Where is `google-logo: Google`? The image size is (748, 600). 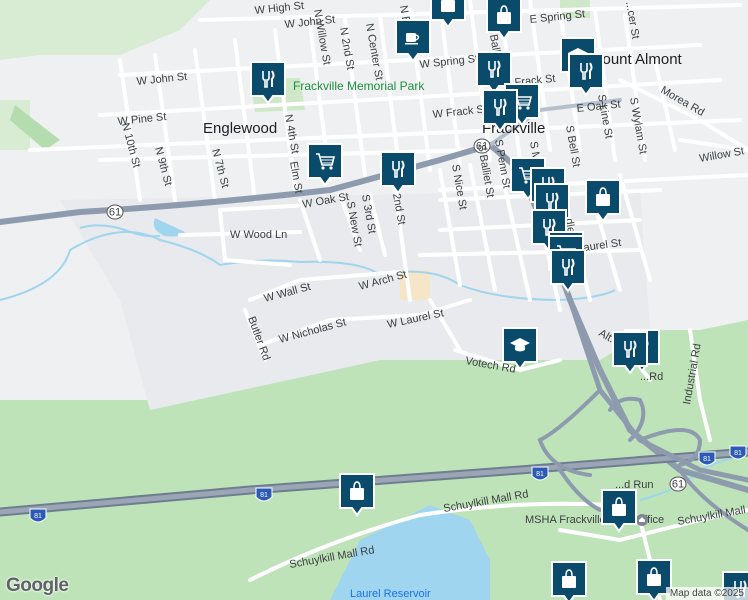
google-logo: Google is located at coordinates (37, 585).